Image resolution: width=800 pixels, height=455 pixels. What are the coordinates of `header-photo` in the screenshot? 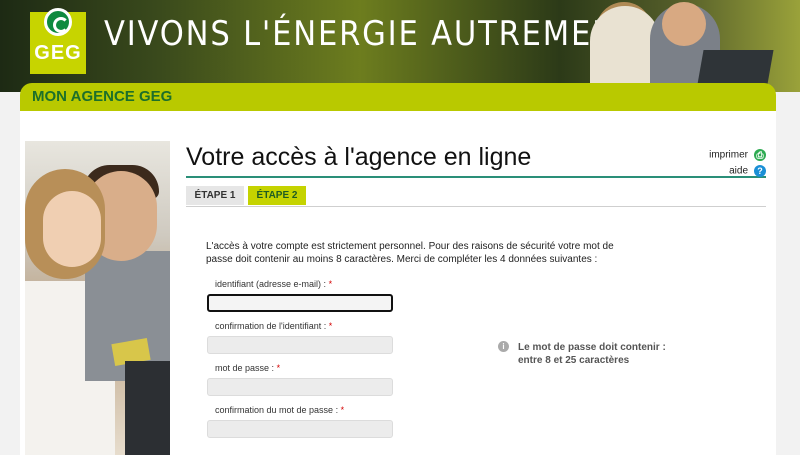 It's located at (675, 46).